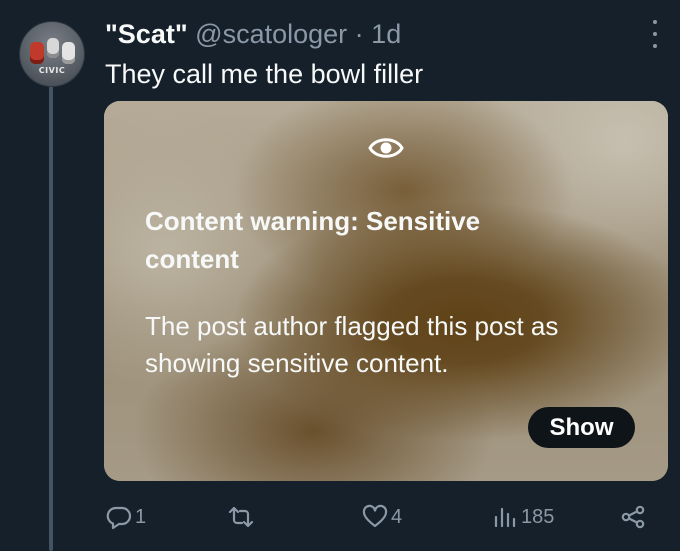  What do you see at coordinates (141, 516) in the screenshot?
I see `reply-count: 1` at bounding box center [141, 516].